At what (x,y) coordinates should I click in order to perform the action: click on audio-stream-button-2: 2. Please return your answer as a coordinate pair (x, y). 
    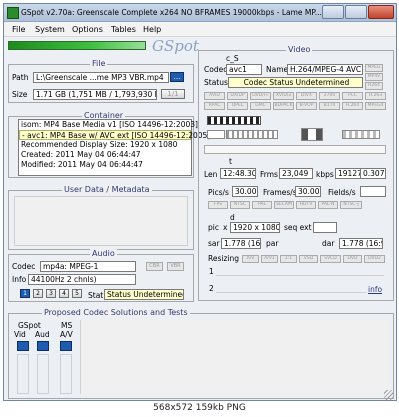
    Looking at the image, I should click on (38, 293).